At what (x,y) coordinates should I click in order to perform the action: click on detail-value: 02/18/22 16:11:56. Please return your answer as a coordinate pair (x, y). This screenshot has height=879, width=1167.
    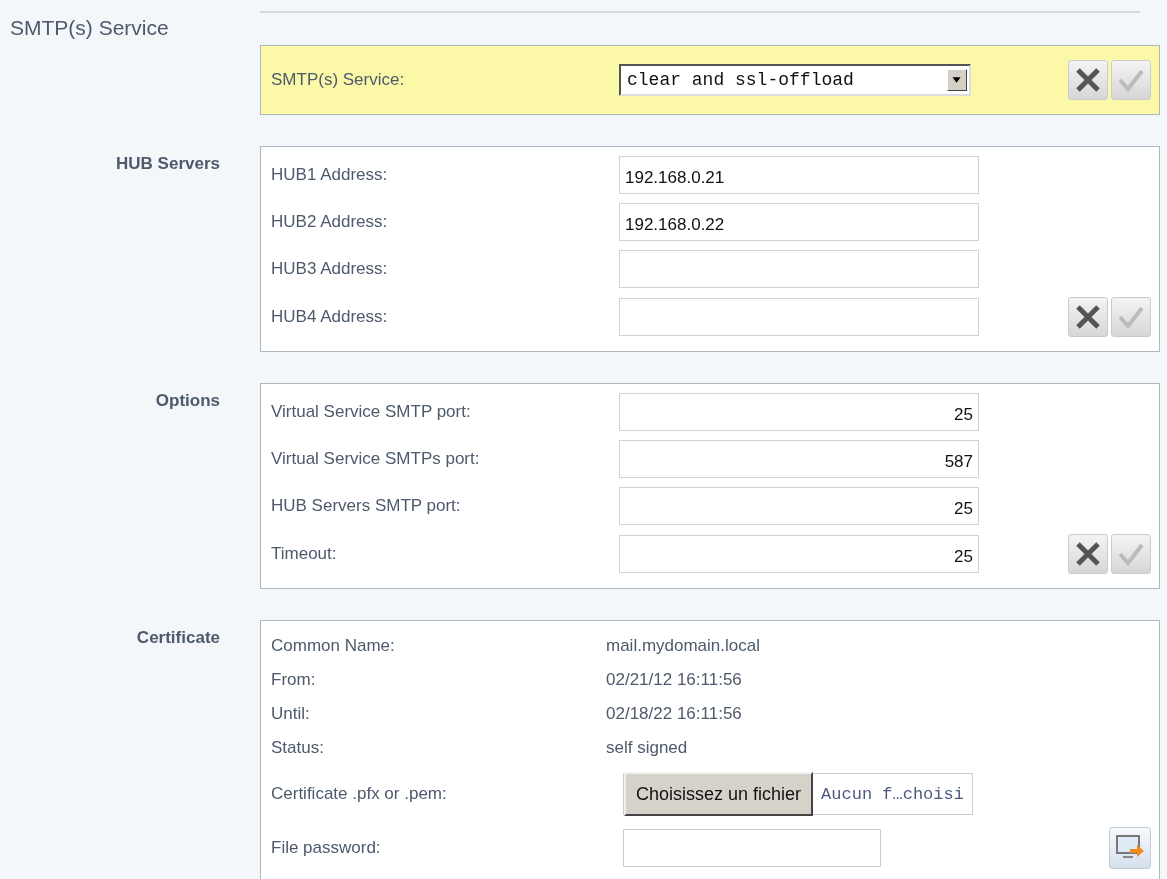
    Looking at the image, I should click on (674, 714).